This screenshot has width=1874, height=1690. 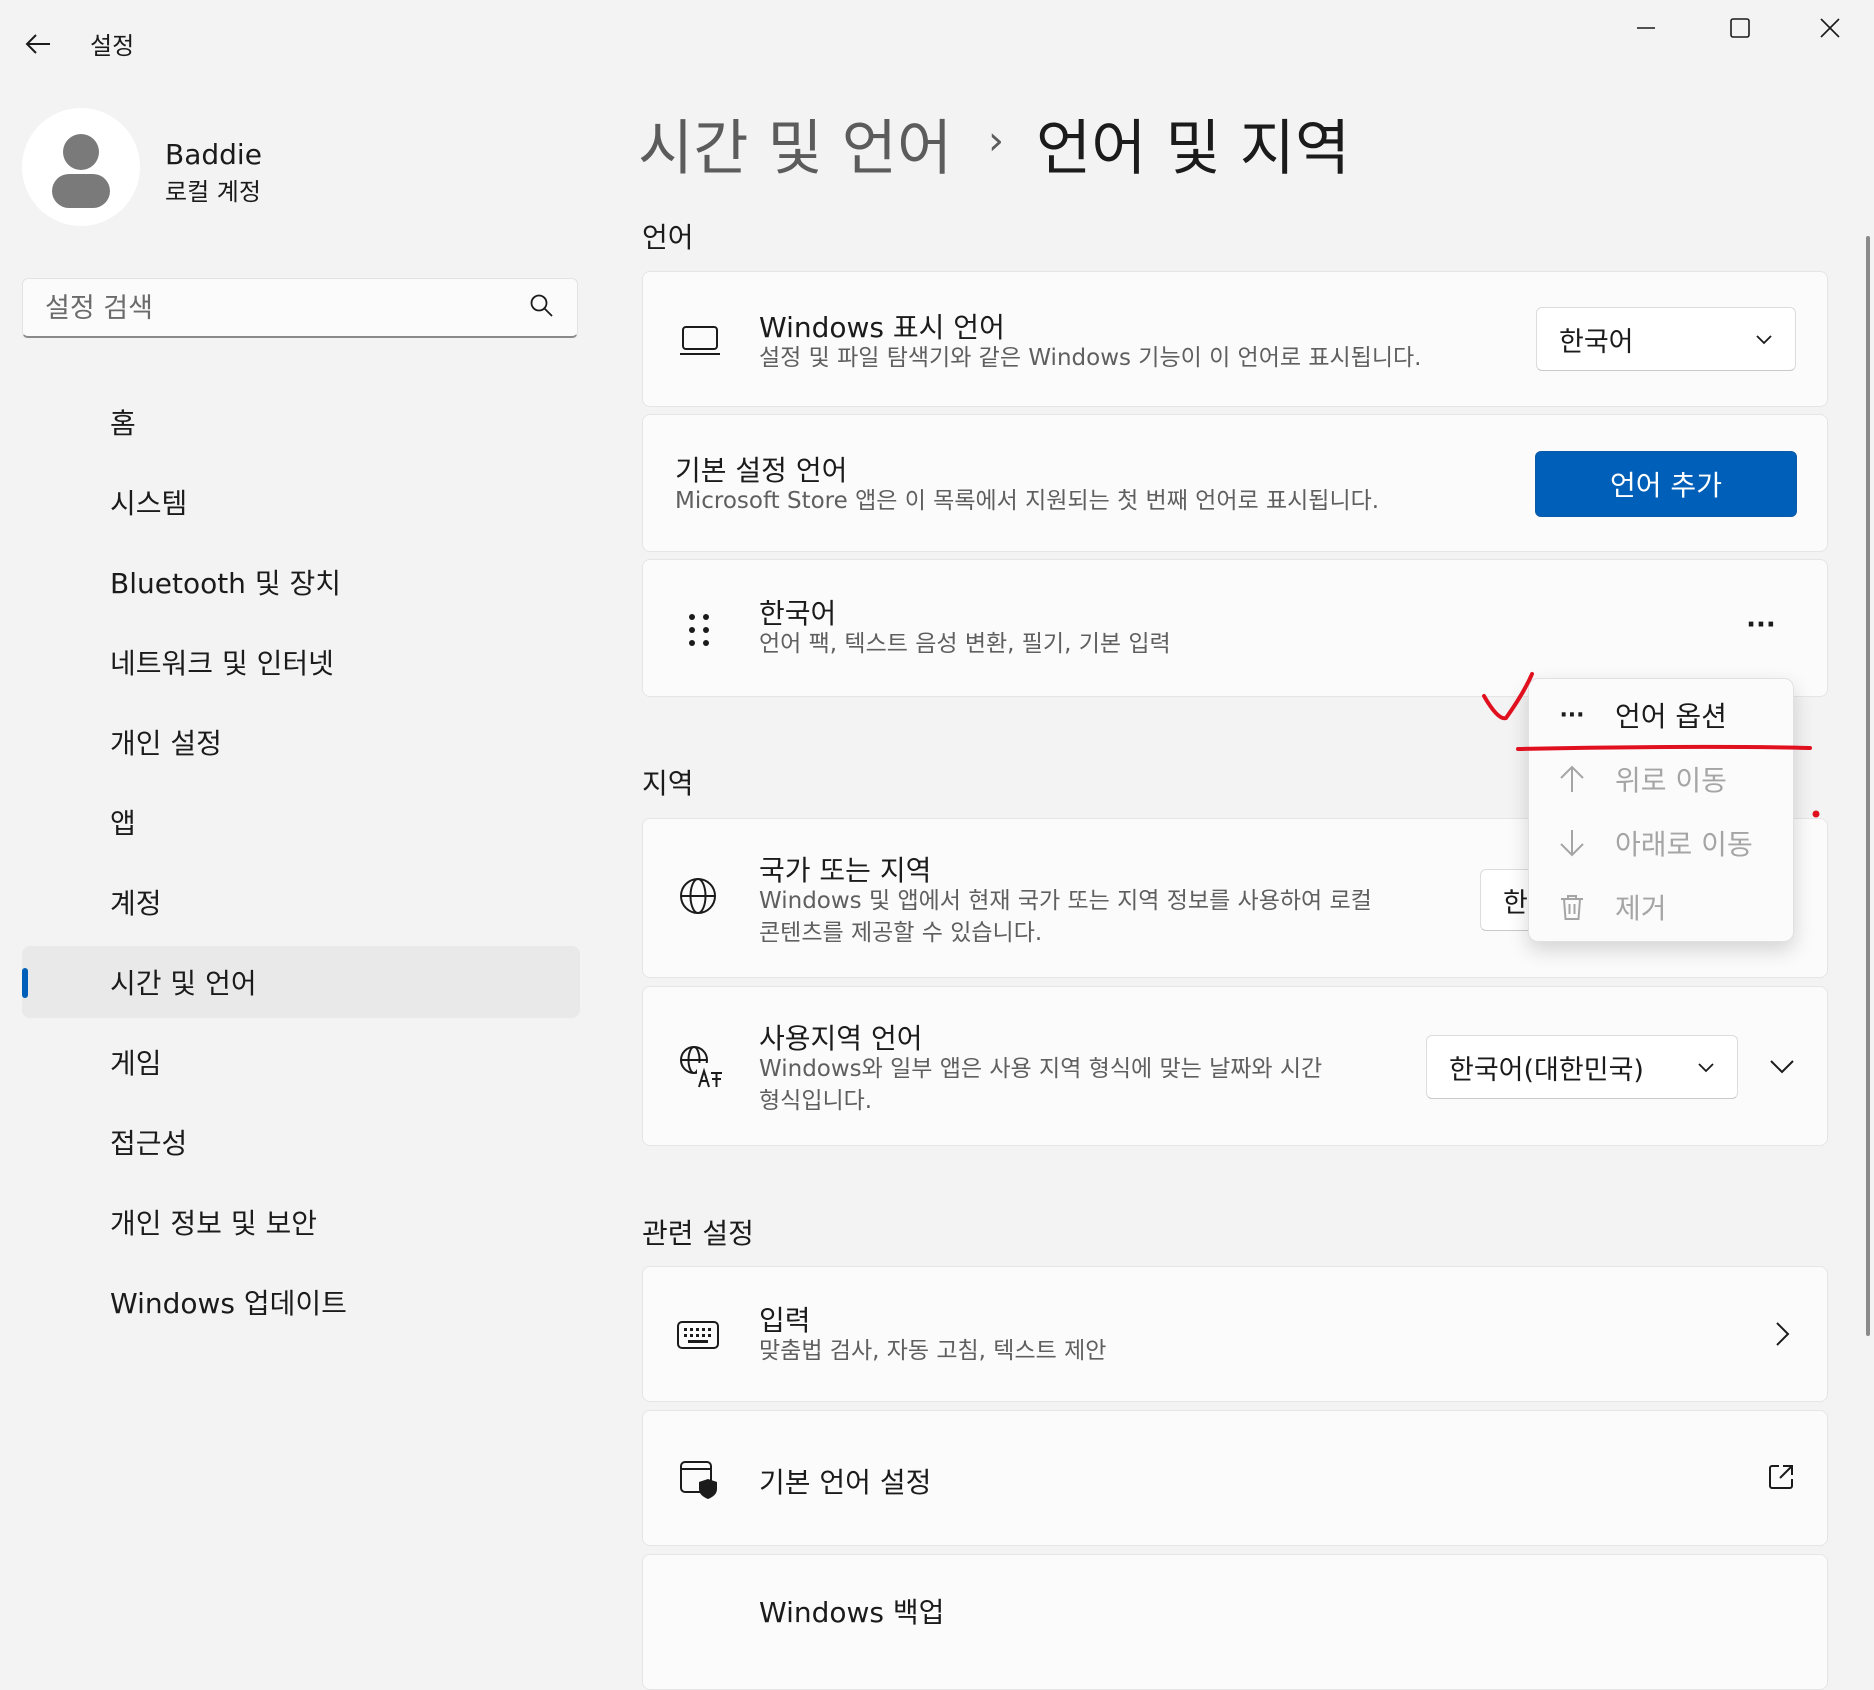 I want to click on card-description-line1: Windows와 일부 앱은 사용 지역 형식에 맞는 날짜와 시간, so click(x=1041, y=1069).